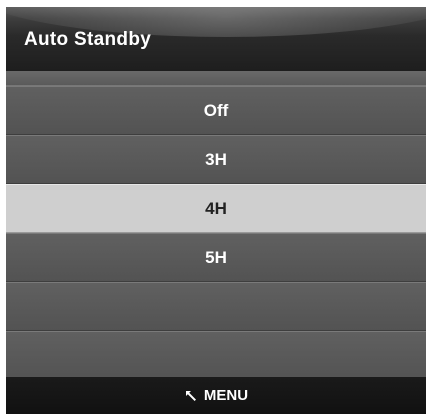 This screenshot has width=430, height=418. Describe the element at coordinates (216, 39) in the screenshot. I see `title-bar: Auto Standby` at that location.